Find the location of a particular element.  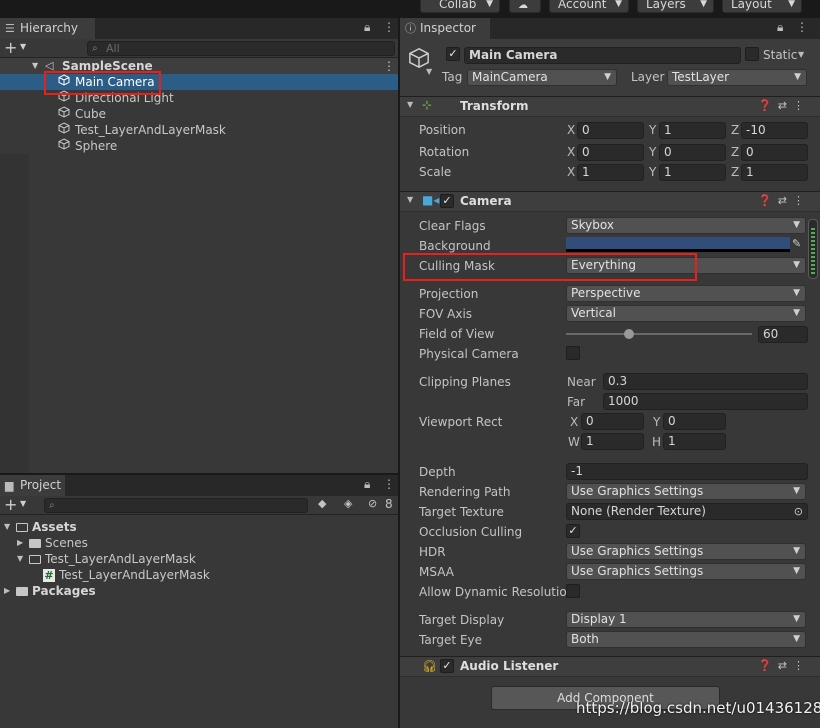

far-value: 1000 is located at coordinates (623, 401).